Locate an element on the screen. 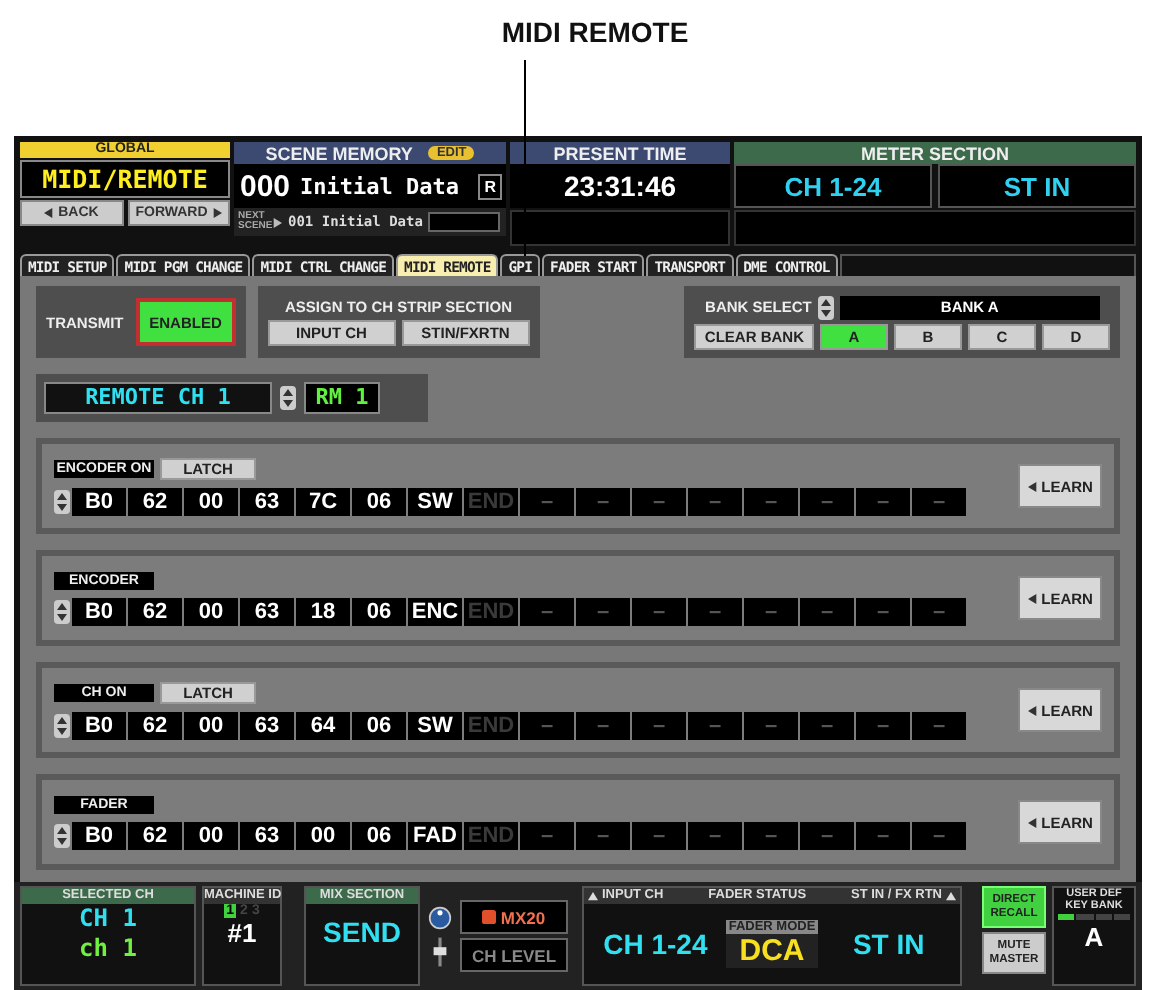 The width and height of the screenshot is (1150, 990). meter-button: ST IN is located at coordinates (1037, 186).